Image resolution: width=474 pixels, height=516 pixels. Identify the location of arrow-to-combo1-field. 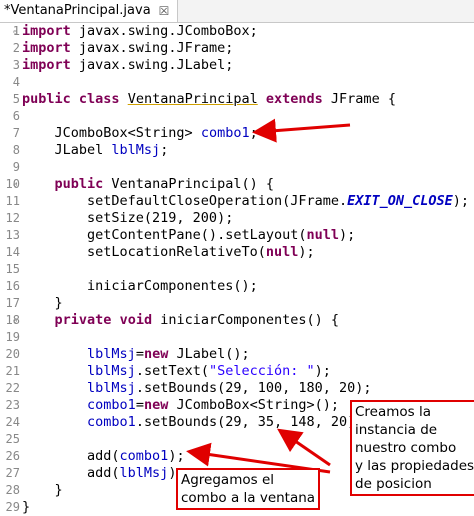
(301, 130).